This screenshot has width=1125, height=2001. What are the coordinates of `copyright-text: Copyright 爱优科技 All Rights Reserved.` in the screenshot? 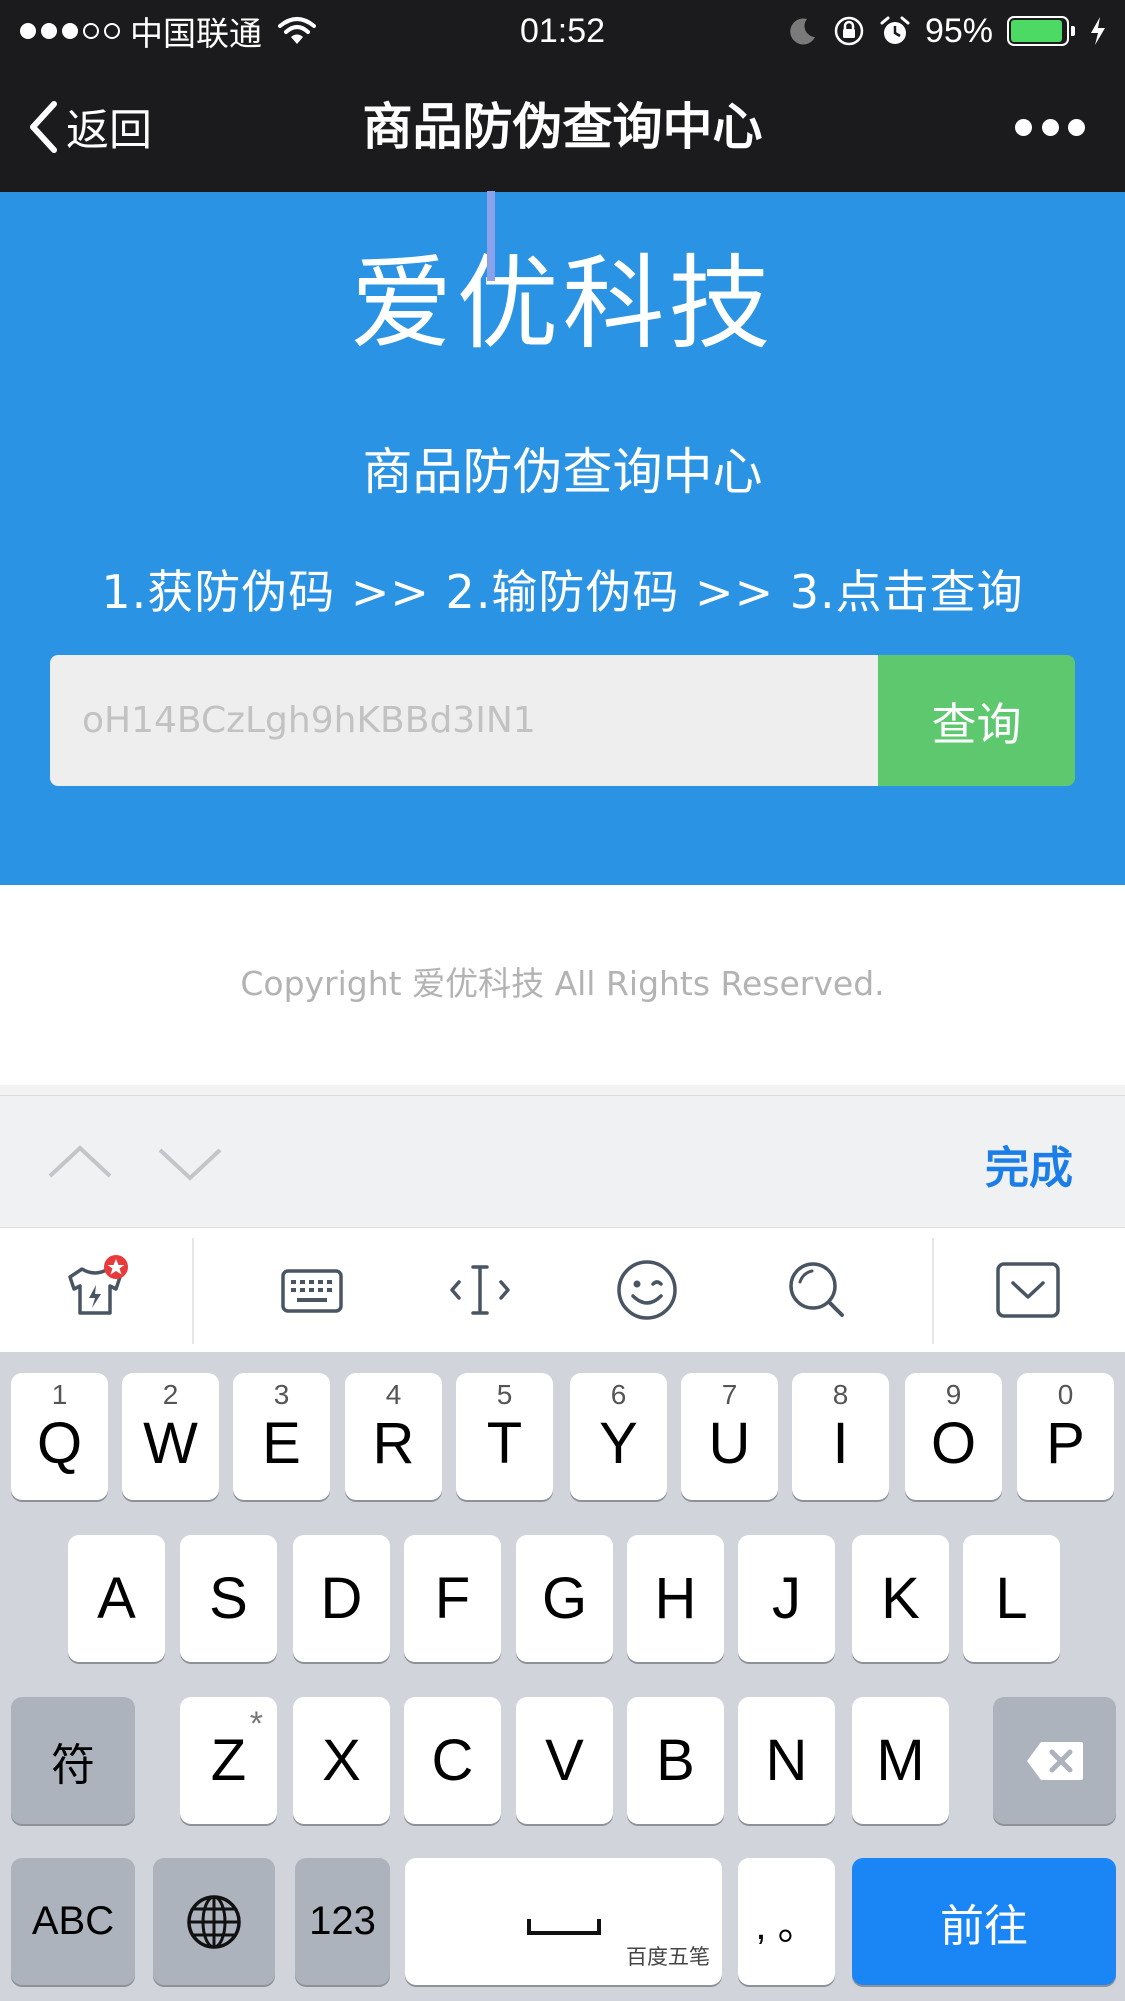 It's located at (562, 983).